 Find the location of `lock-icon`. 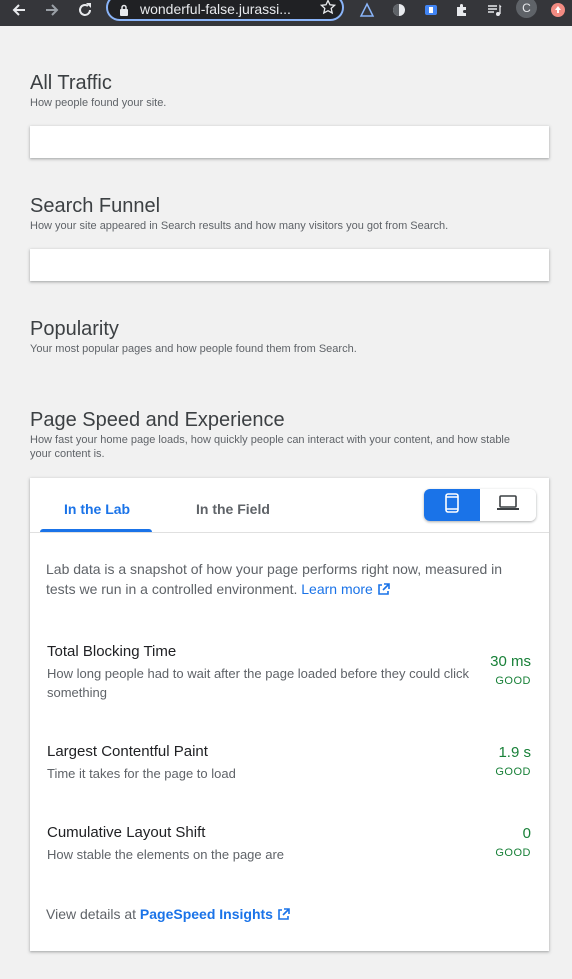

lock-icon is located at coordinates (124, 12).